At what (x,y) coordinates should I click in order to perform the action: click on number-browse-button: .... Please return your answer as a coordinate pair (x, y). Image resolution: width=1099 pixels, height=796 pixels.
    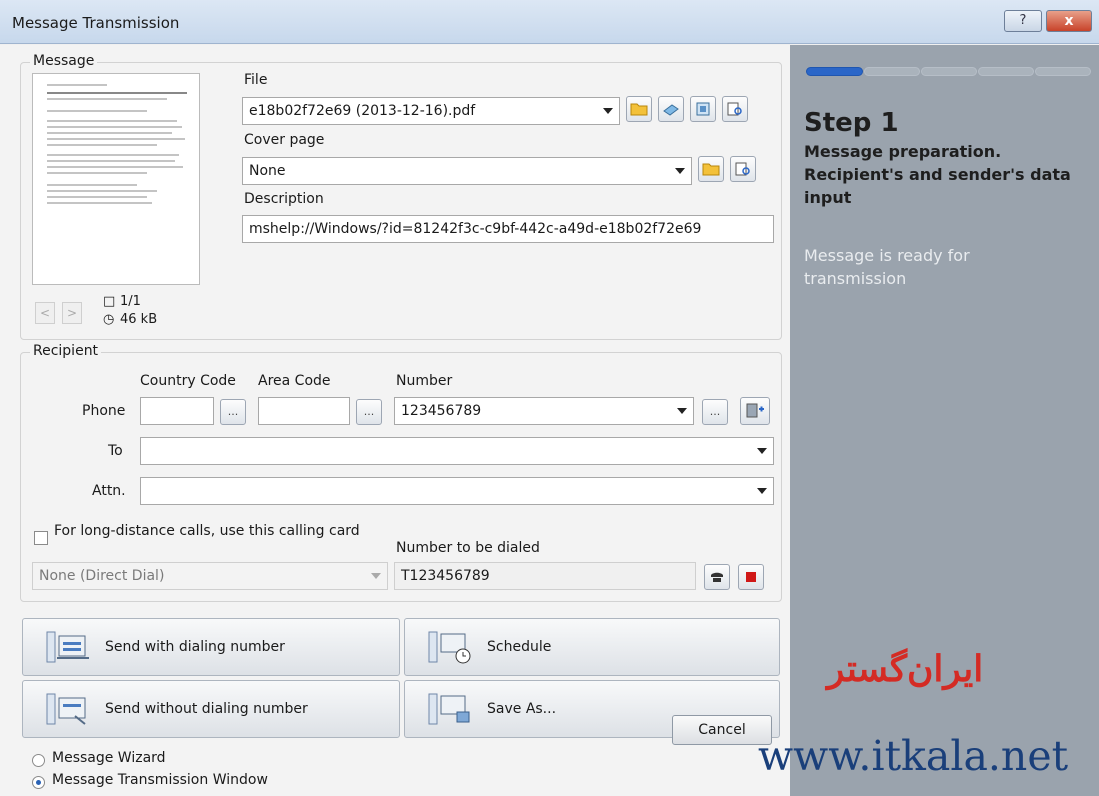
    Looking at the image, I should click on (715, 412).